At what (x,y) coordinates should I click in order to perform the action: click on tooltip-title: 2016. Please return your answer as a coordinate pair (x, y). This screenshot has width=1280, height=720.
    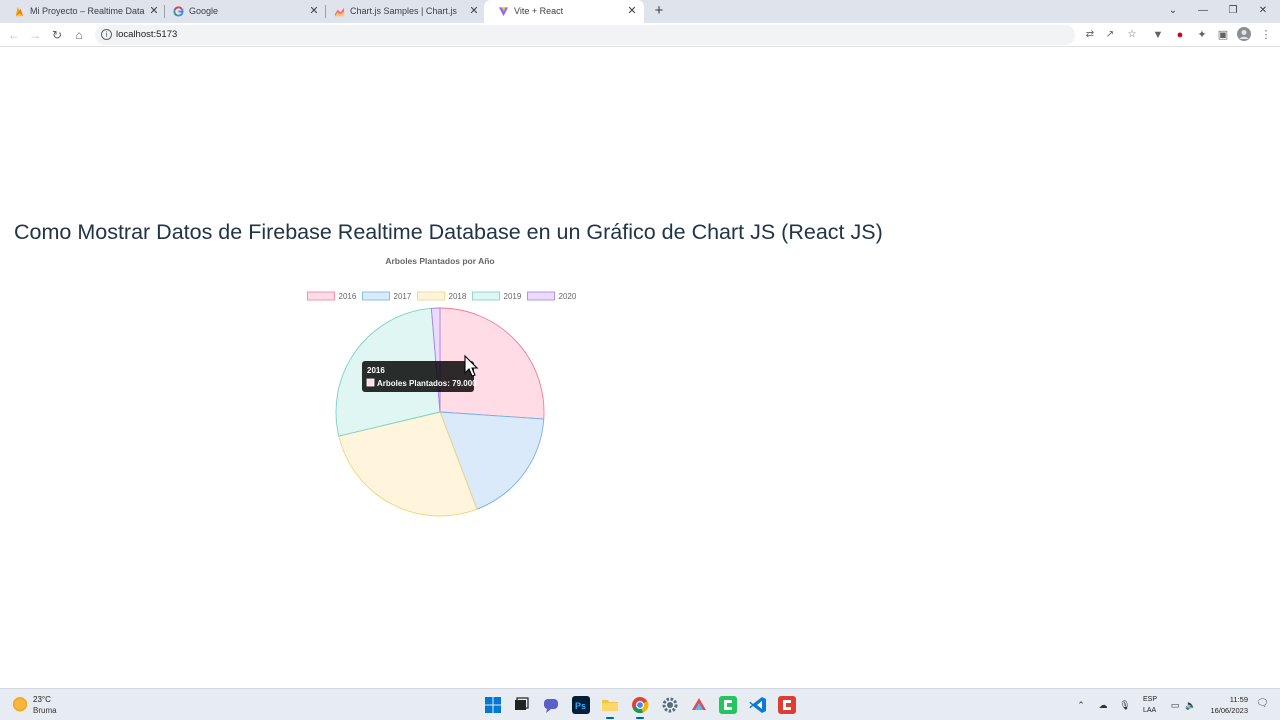
    Looking at the image, I should click on (376, 370).